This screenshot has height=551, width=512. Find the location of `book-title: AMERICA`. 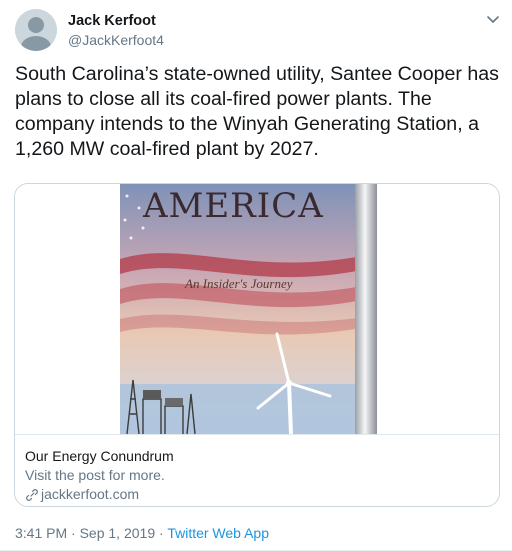

book-title: AMERICA is located at coordinates (233, 206).